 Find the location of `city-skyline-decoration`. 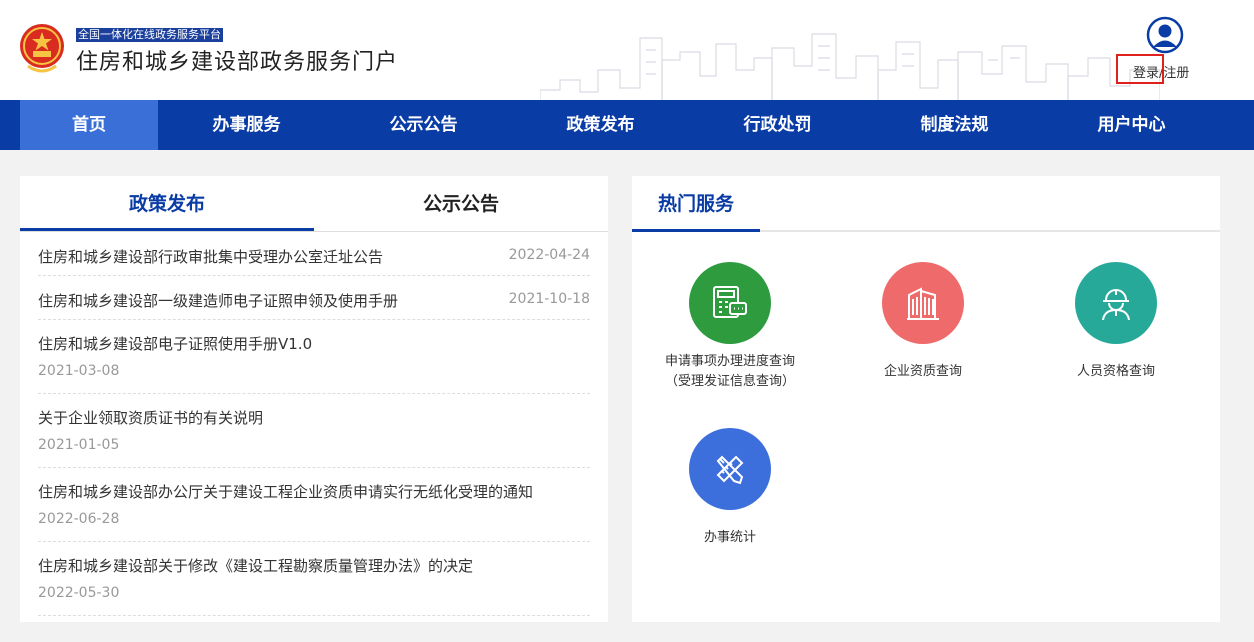

city-skyline-decoration is located at coordinates (850, 66).